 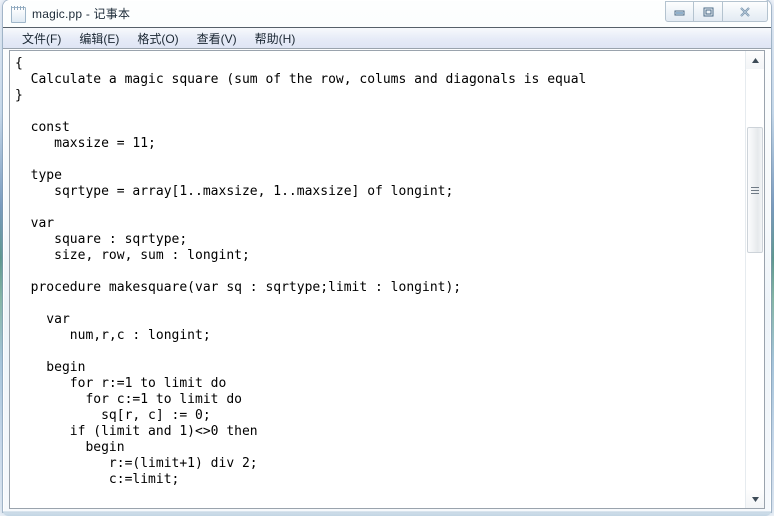 What do you see at coordinates (18, 14) in the screenshot?
I see `notepad-icon` at bounding box center [18, 14].